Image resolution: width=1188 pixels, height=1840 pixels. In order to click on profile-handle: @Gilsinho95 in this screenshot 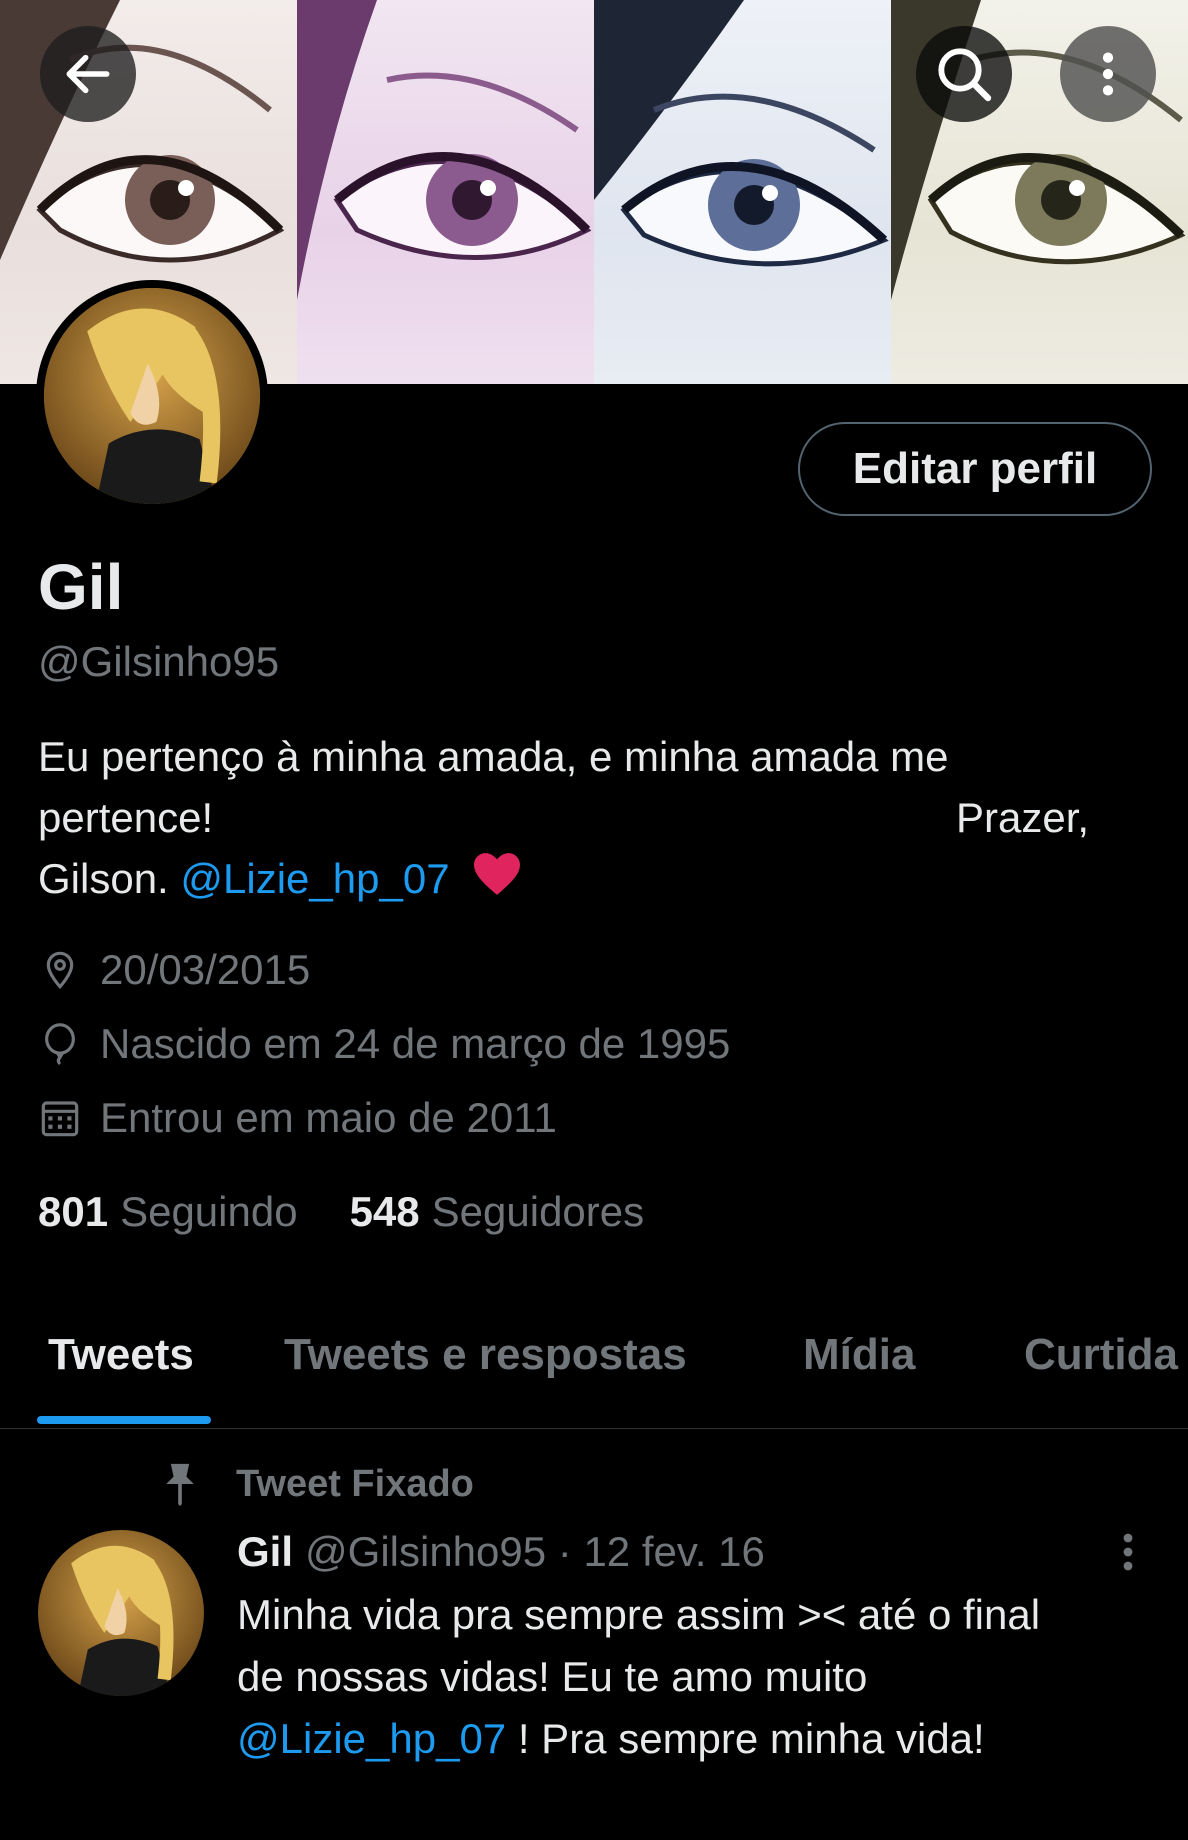, I will do `click(159, 661)`.